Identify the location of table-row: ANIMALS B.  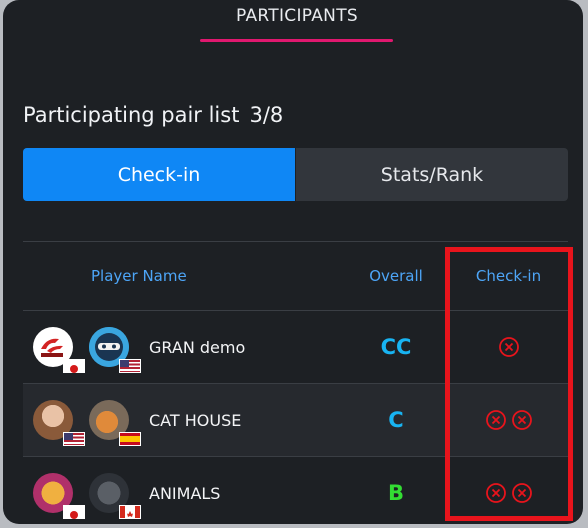
(295, 490).